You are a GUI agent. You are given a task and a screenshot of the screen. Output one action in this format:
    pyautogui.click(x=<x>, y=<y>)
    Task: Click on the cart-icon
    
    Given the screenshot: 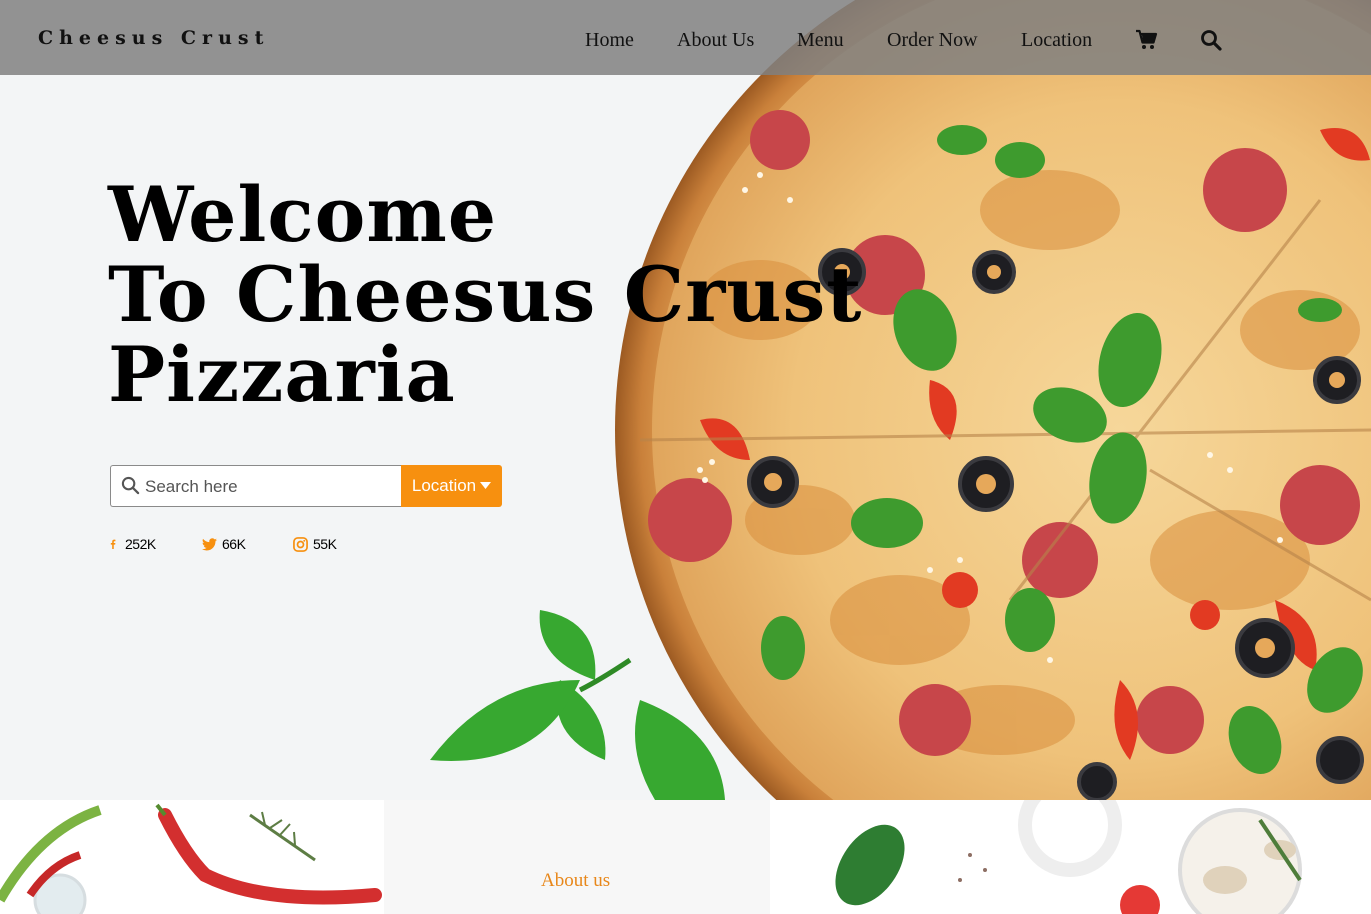 What is the action you would take?
    pyautogui.click(x=1147, y=40)
    